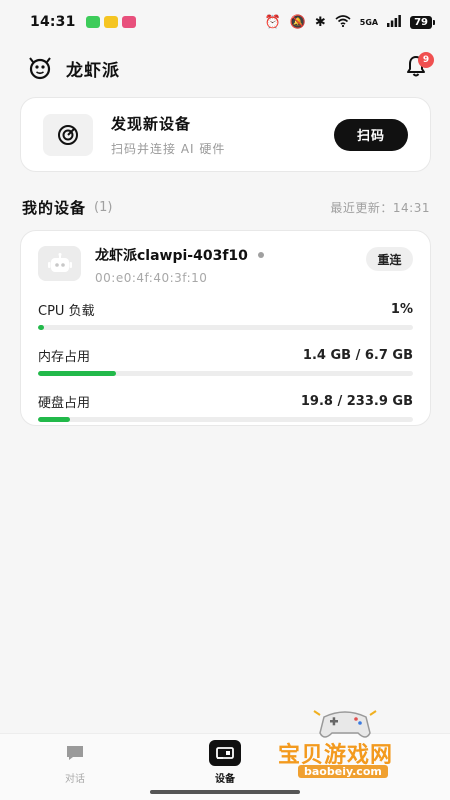 Image resolution: width=450 pixels, height=800 pixels. Describe the element at coordinates (225, 779) in the screenshot. I see `nav-label: 设备` at that location.